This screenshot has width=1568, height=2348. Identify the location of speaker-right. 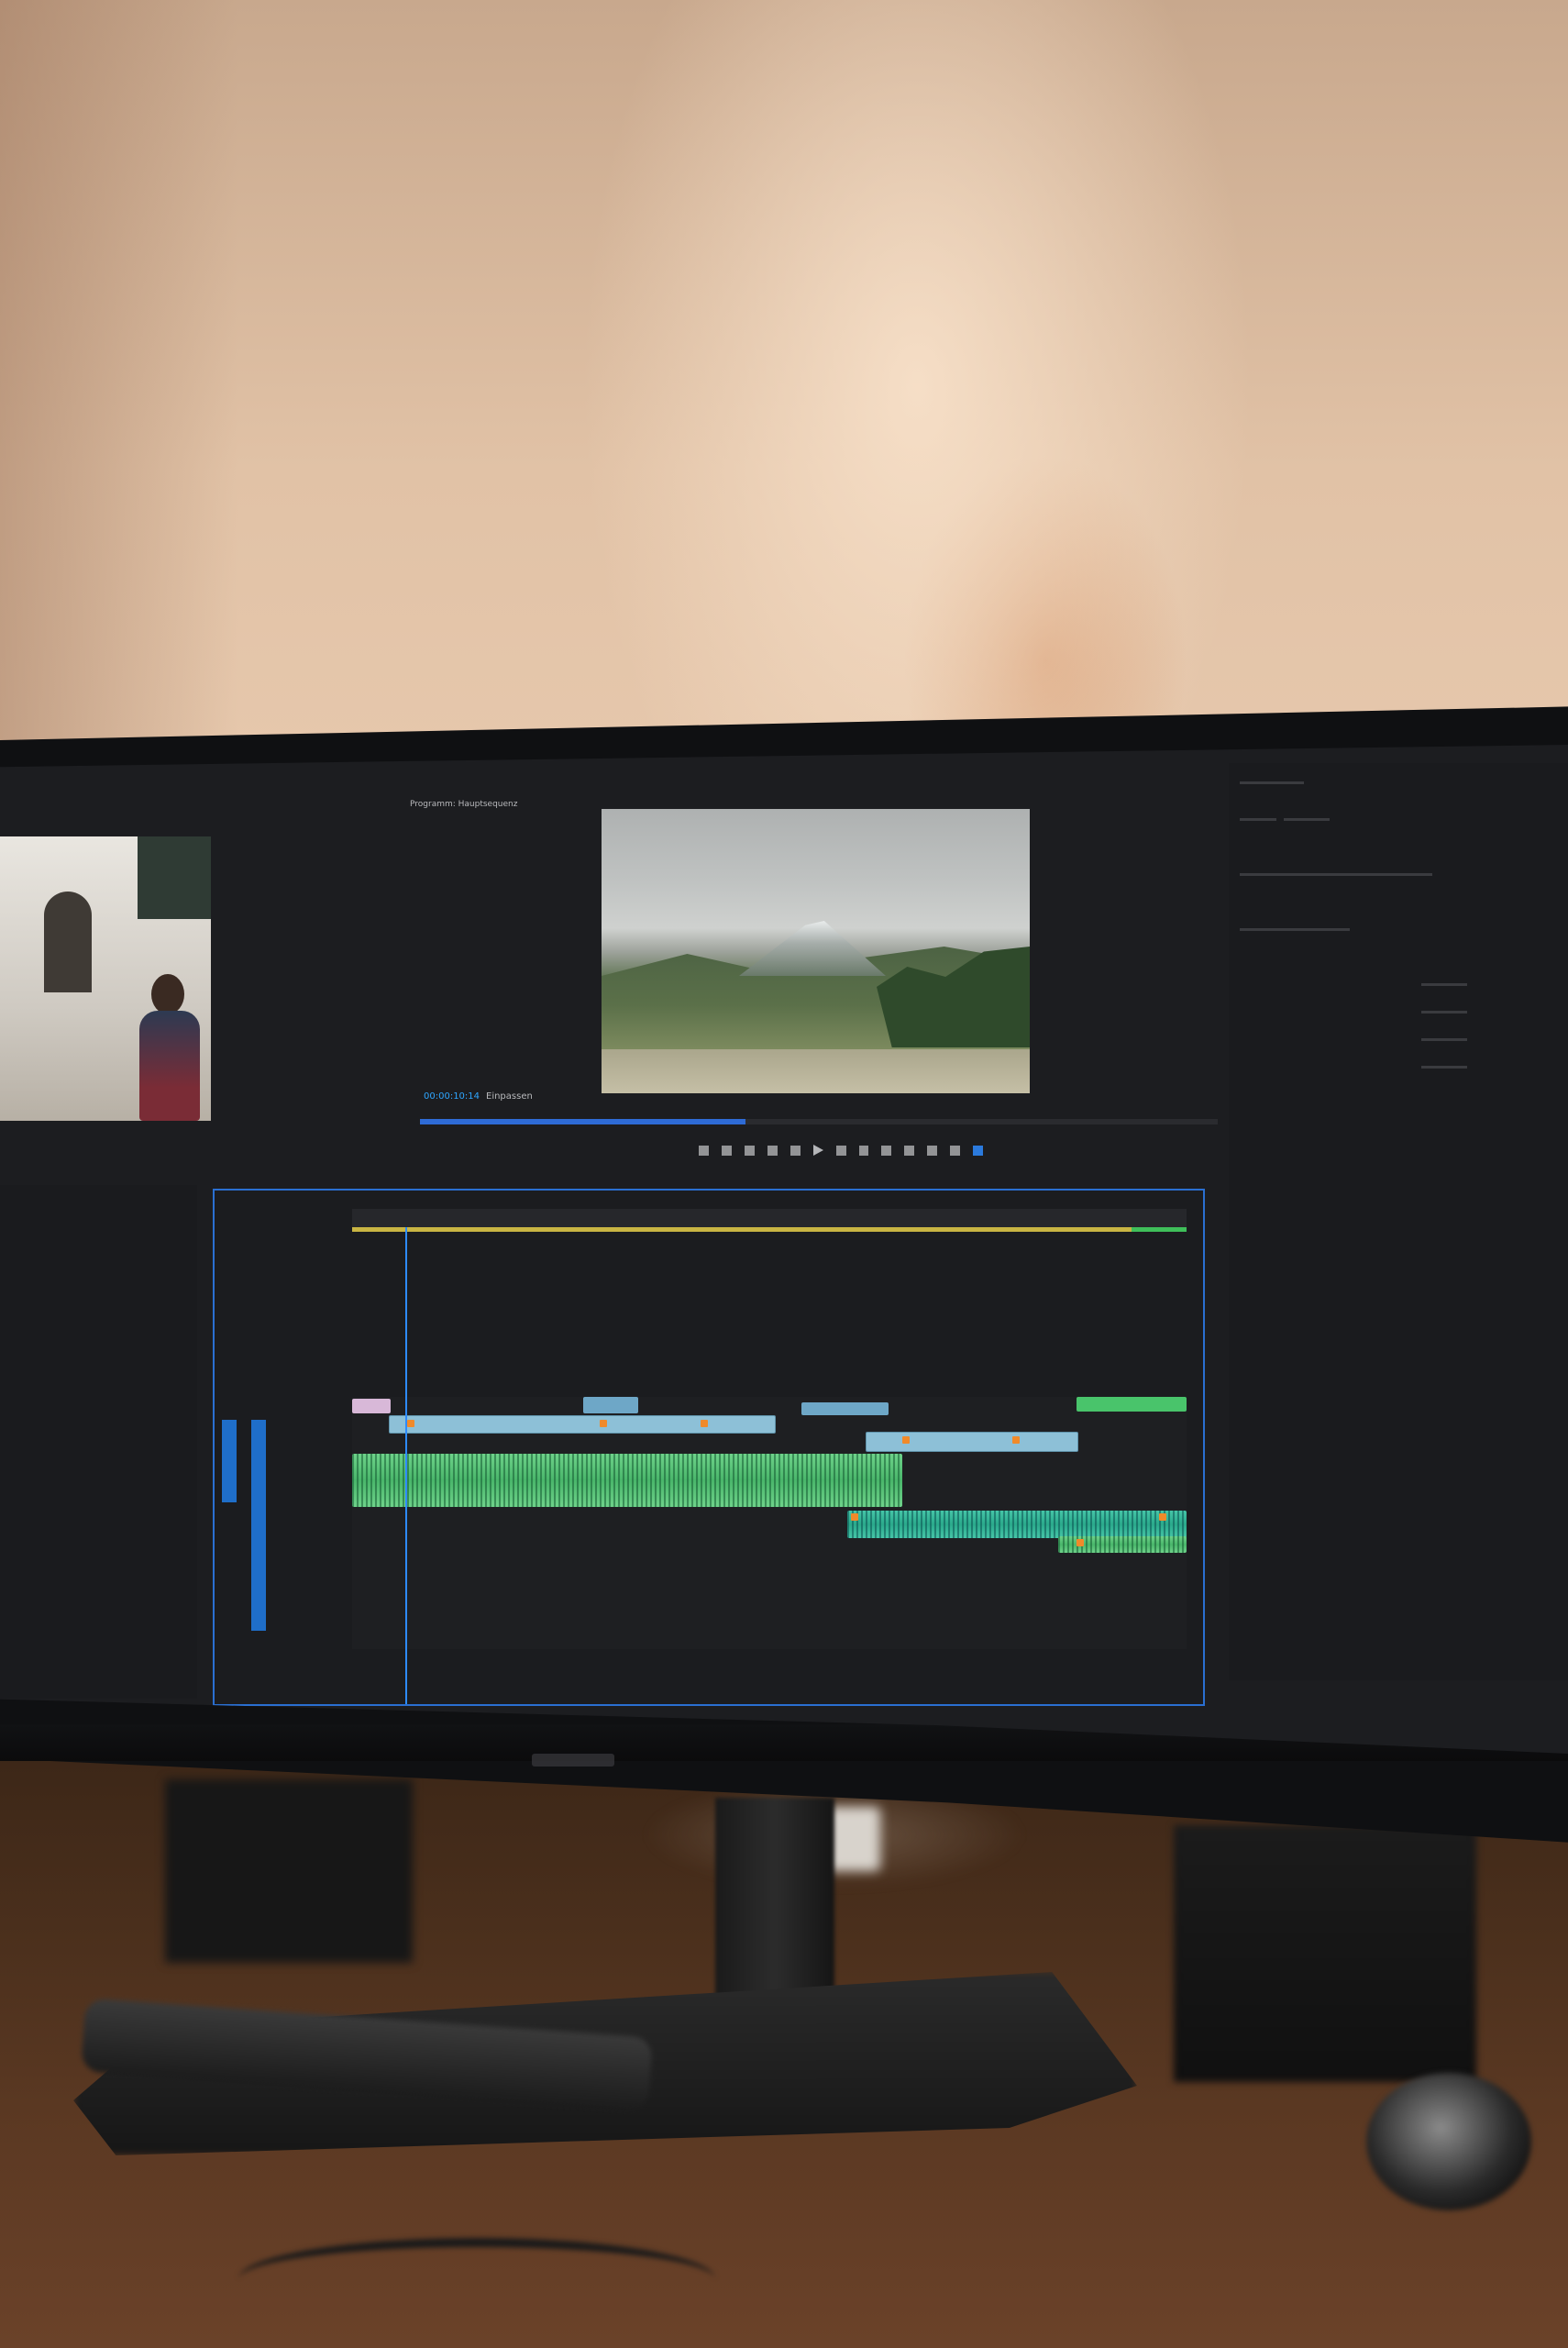
(1325, 1954).